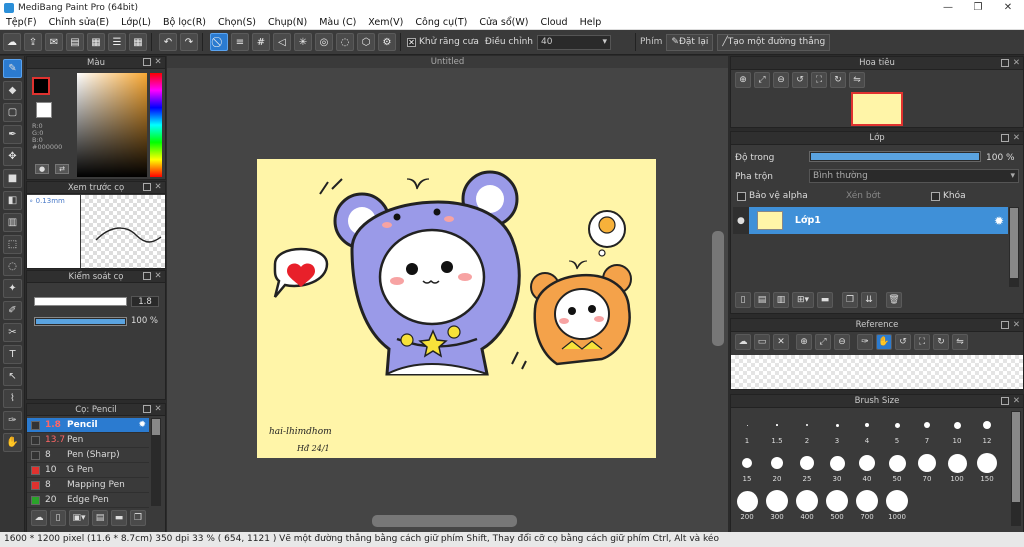 The height and width of the screenshot is (547, 1024). I want to click on protect-alpha-option: Bảo vệ alpha, so click(772, 196).